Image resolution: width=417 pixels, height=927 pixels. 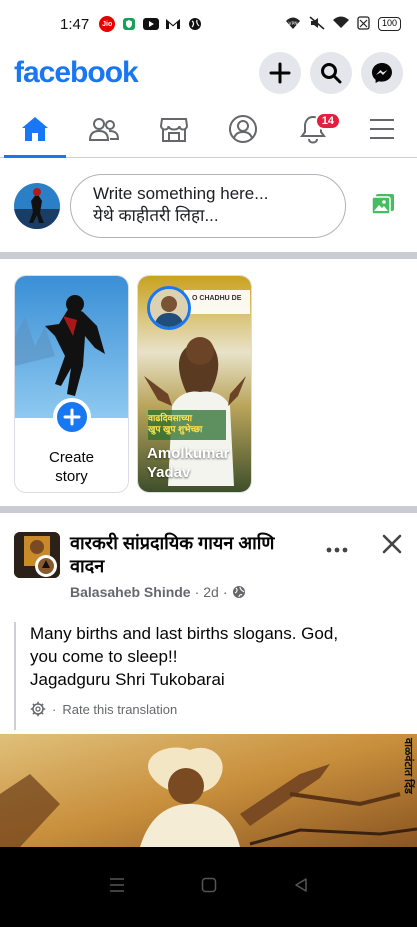 I want to click on youtube-icon, so click(x=151, y=24).